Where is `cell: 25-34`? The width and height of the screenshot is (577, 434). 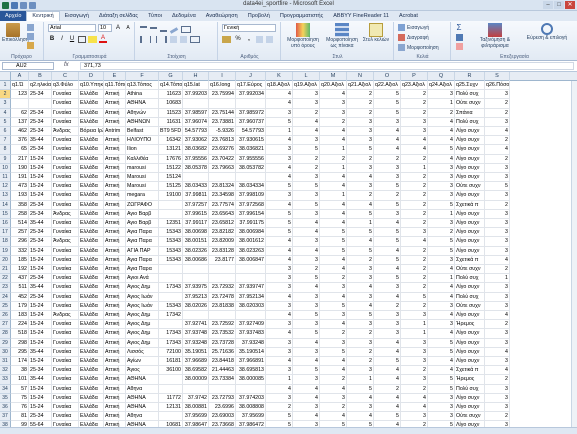 cell: 25-34 is located at coordinates (40, 417).